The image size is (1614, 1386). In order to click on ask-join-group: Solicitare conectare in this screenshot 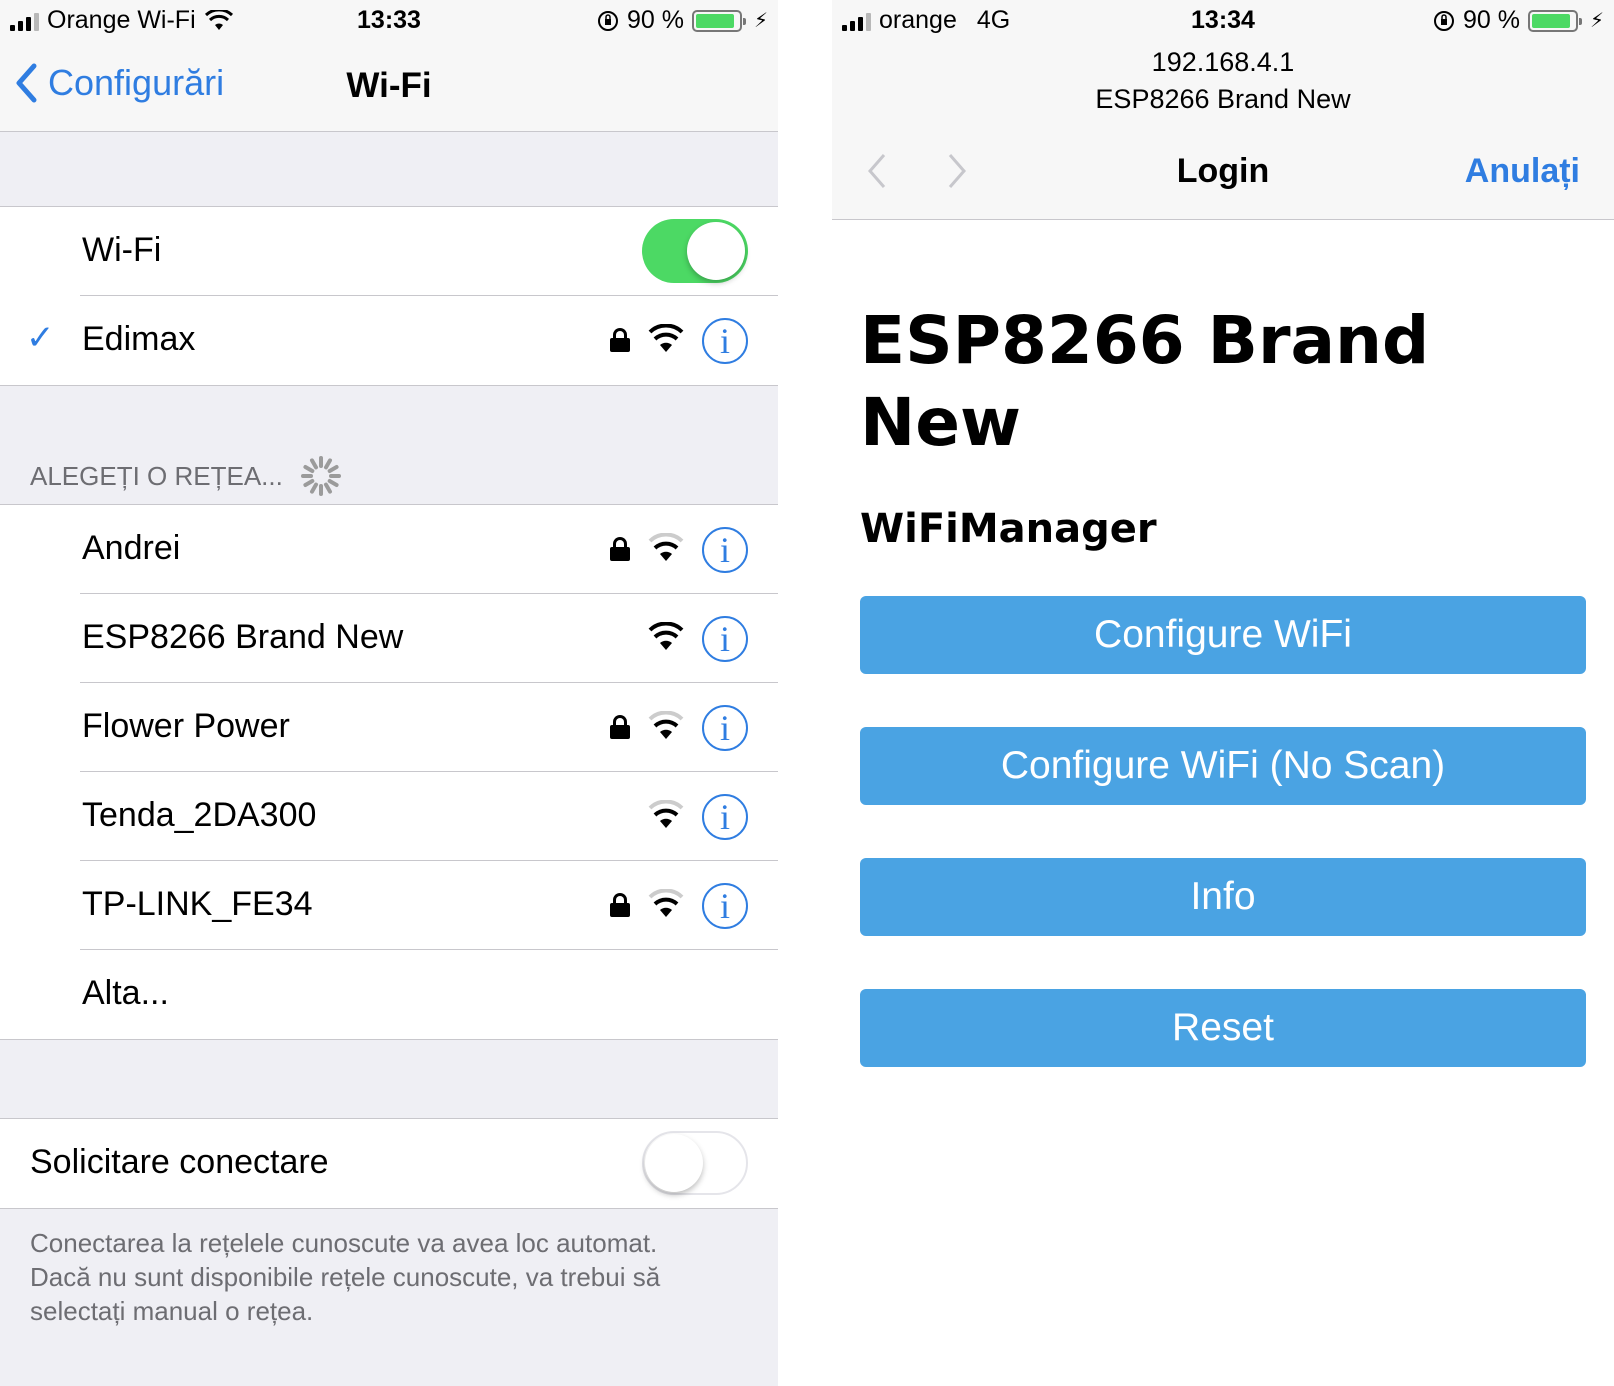, I will do `click(389, 1163)`.